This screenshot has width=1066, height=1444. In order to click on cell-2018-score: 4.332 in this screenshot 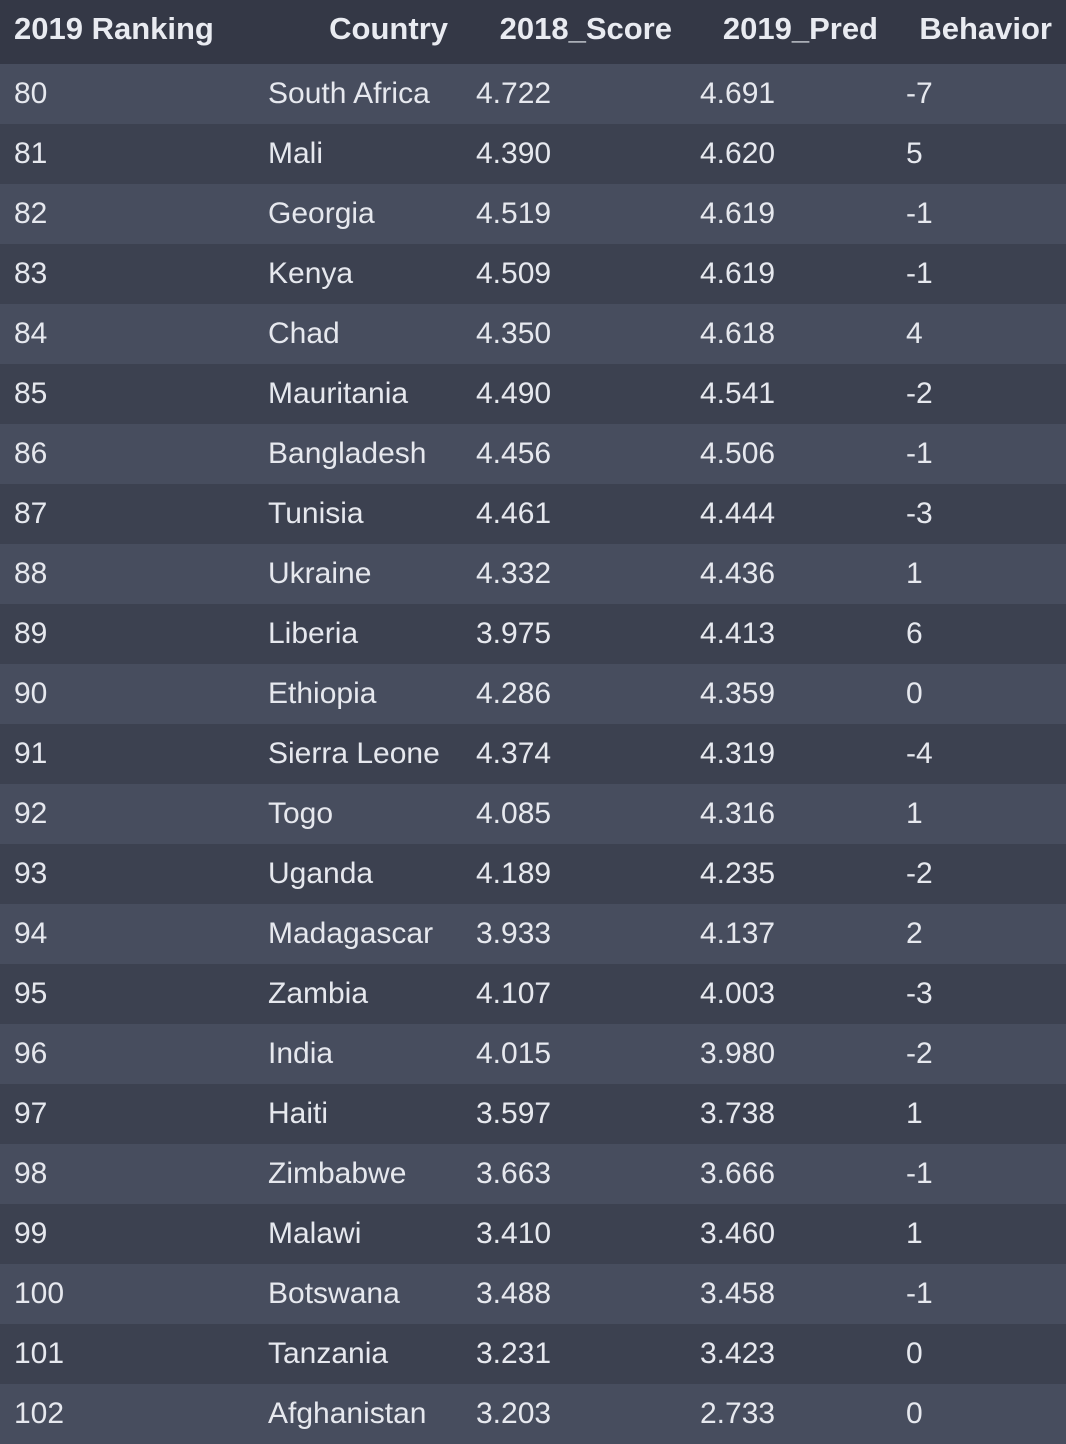, I will do `click(514, 573)`.